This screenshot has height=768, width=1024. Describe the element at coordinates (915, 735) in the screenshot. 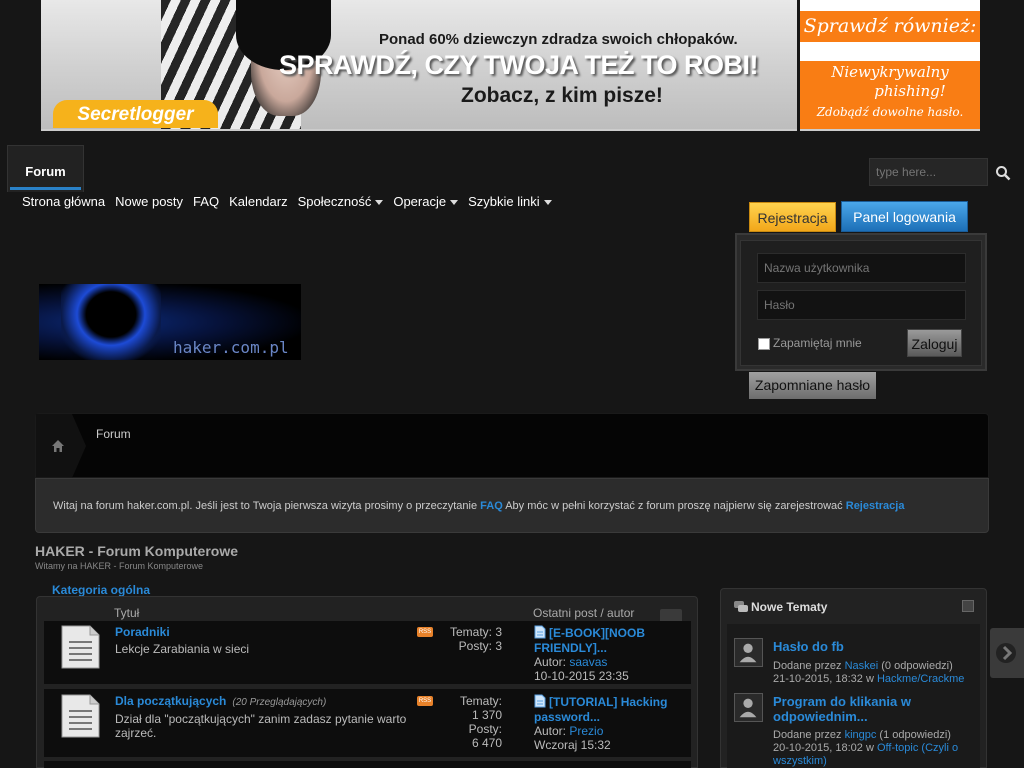

I see `topic-replies: (1 odpowiedzi)` at that location.